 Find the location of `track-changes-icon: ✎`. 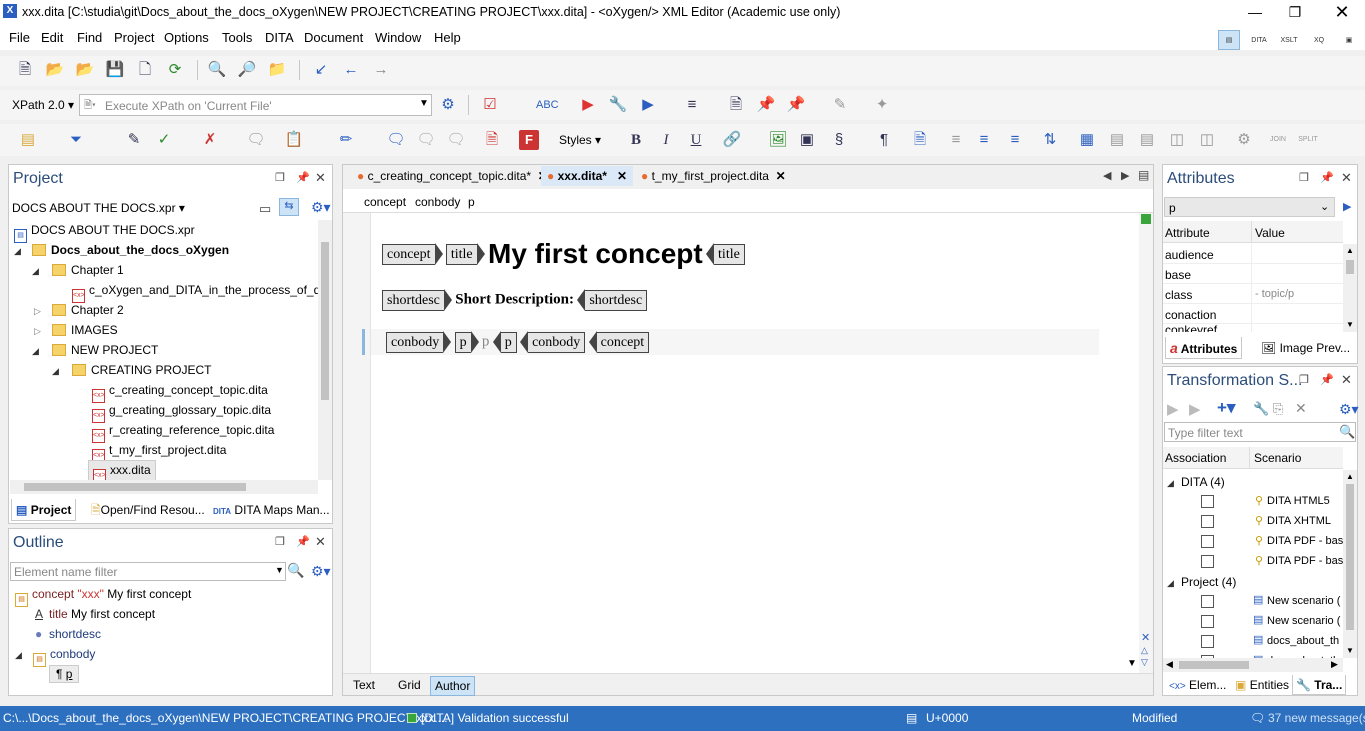

track-changes-icon: ✎ is located at coordinates (134, 140).